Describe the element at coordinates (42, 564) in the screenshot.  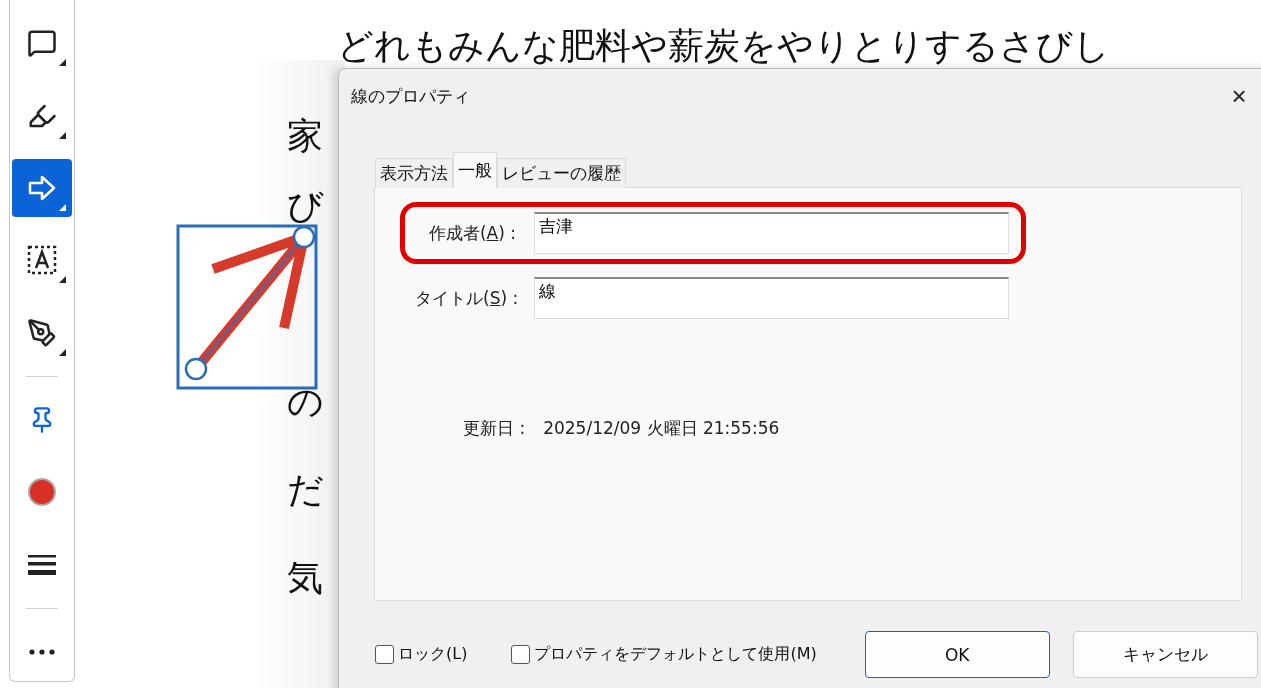
I see `line-weight-icon` at that location.